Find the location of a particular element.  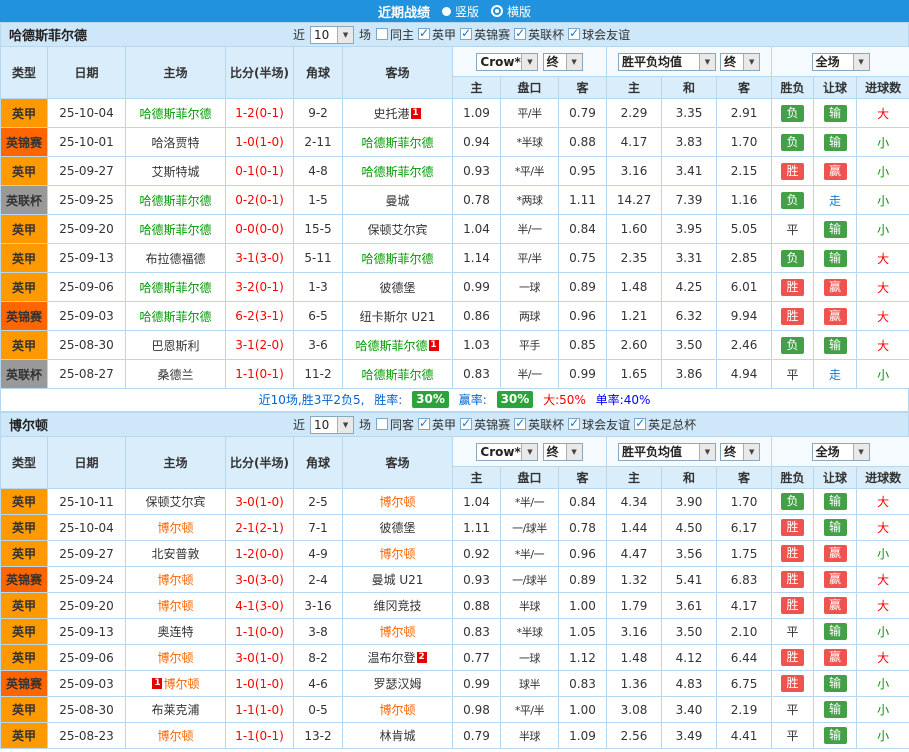

score-link: 2-1(2-1) is located at coordinates (259, 528).